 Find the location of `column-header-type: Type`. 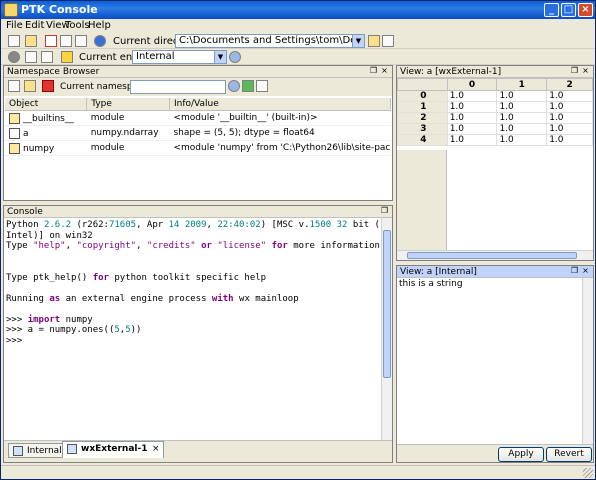

column-header-type: Type is located at coordinates (128, 104).